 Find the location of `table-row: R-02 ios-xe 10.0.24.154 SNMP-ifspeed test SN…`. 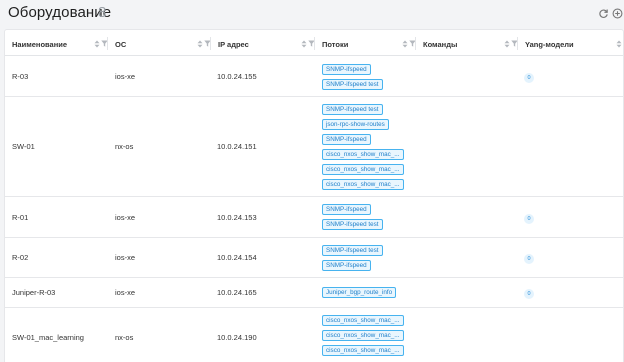

table-row: R-02 ios-xe 10.0.24.154 SNMP-ifspeed test SN… is located at coordinates (314, 258).